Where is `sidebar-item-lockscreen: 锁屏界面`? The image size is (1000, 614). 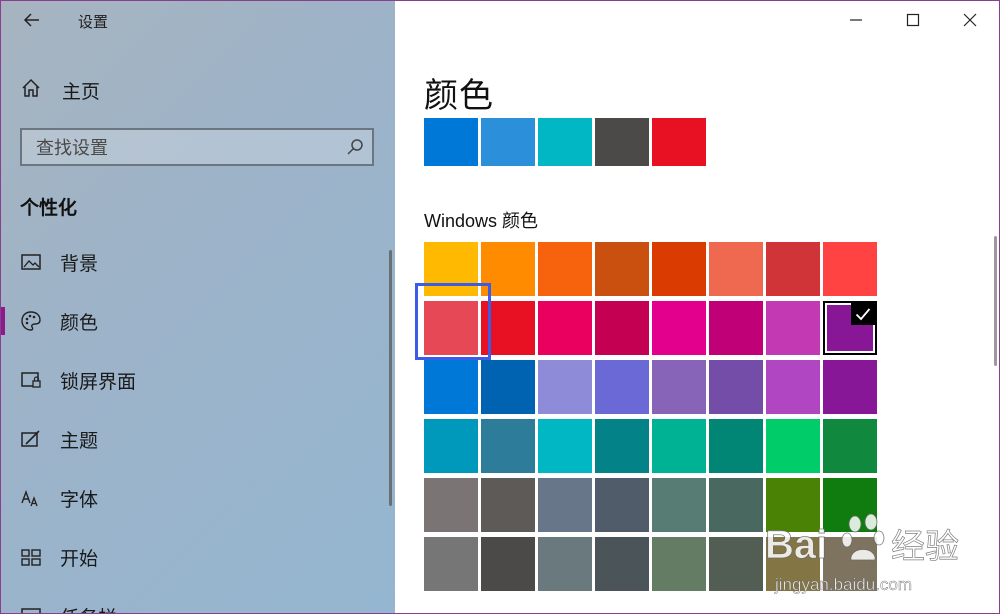 sidebar-item-lockscreen: 锁屏界面 is located at coordinates (197, 380).